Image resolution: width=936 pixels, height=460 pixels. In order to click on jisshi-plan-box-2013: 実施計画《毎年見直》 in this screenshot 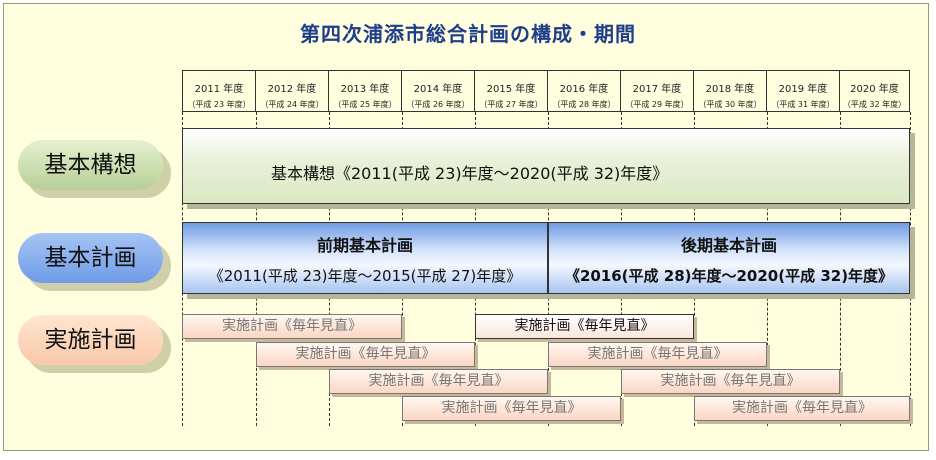, I will do `click(438, 381)`.